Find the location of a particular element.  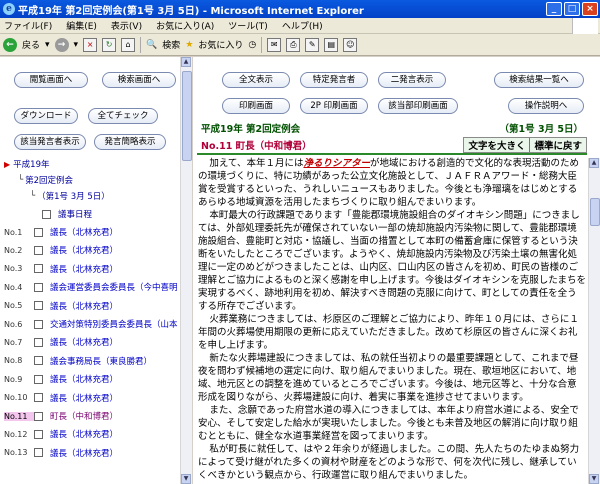

back-arrow-icon: ← is located at coordinates (10, 44).